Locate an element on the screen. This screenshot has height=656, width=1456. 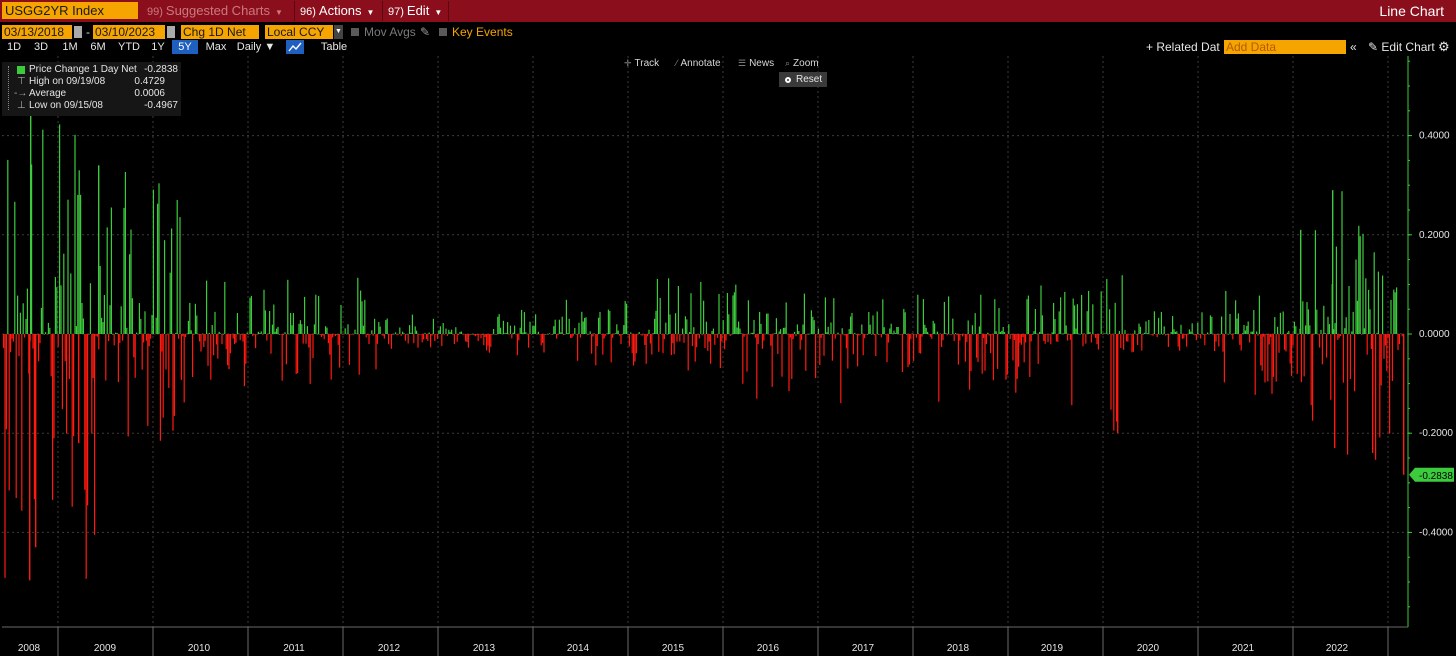
y-tick-label: 0.2000 is located at coordinates (1434, 235).